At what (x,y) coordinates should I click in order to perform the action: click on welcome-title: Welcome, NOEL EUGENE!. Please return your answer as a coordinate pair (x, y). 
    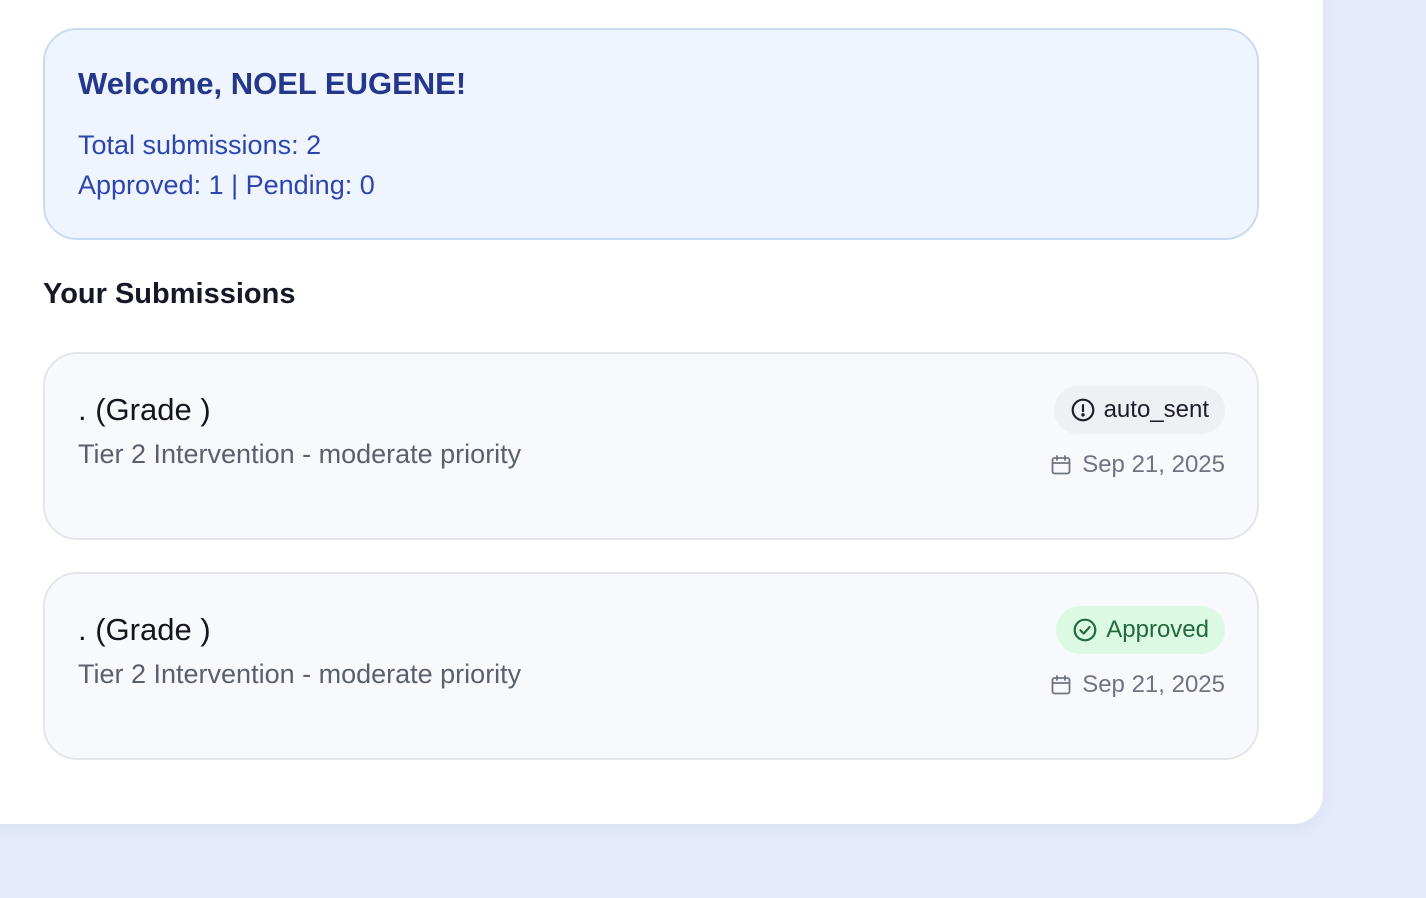
    Looking at the image, I should click on (272, 83).